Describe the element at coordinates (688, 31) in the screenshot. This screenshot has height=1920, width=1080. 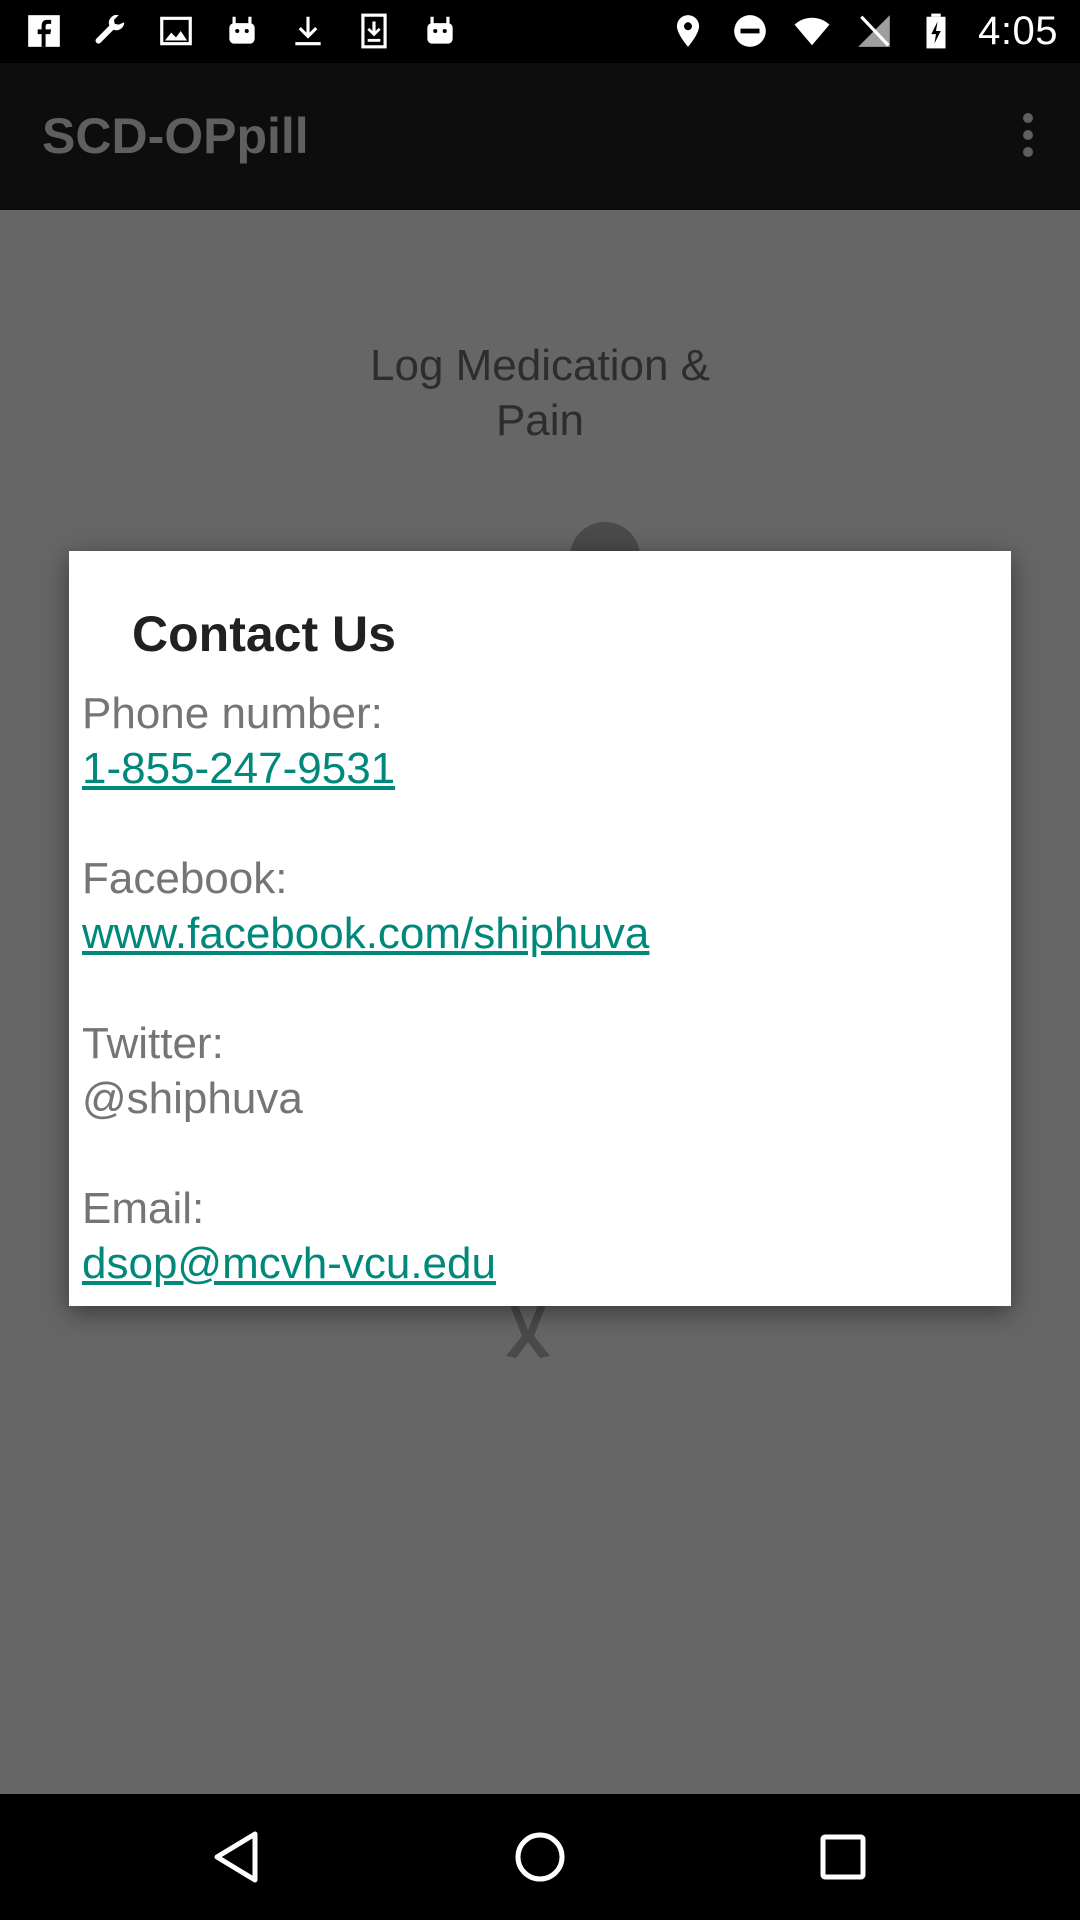
I see `location-icon` at that location.